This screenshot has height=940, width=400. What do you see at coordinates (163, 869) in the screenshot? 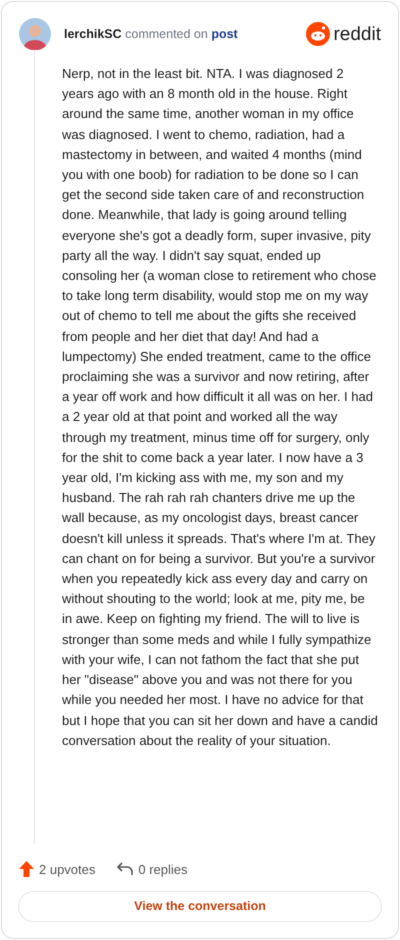
I see `reply-count: 0 replies` at bounding box center [163, 869].